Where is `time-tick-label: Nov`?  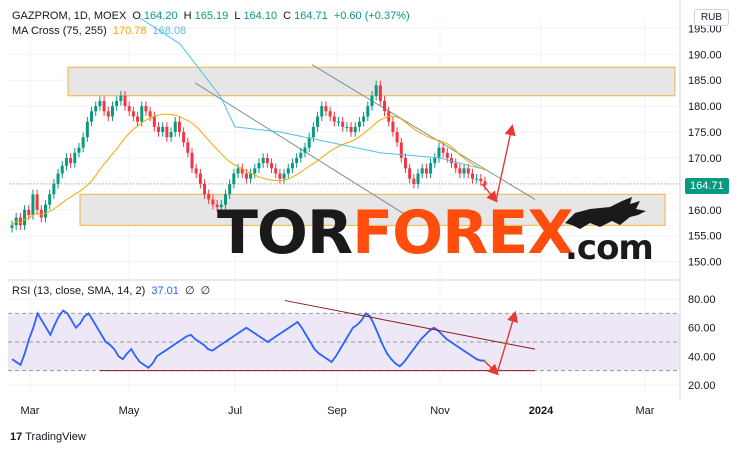
time-tick-label: Nov is located at coordinates (440, 411).